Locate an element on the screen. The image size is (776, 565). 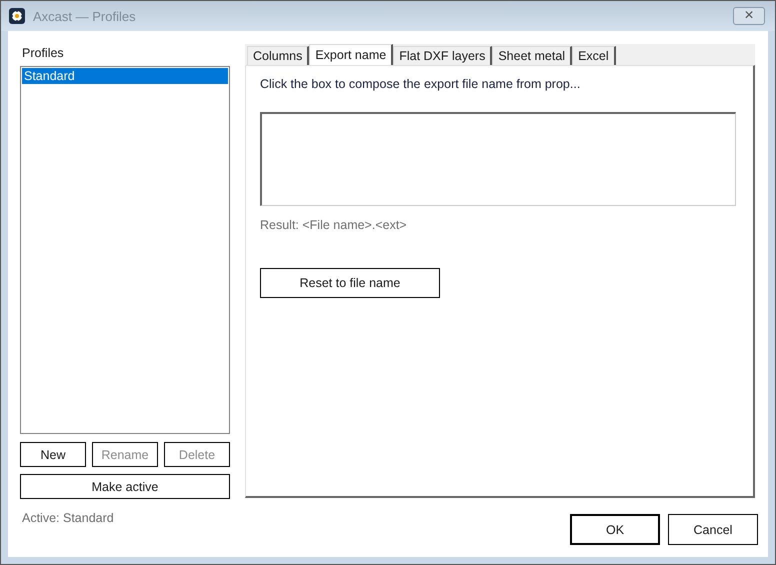
dialog-button: OK is located at coordinates (615, 529).